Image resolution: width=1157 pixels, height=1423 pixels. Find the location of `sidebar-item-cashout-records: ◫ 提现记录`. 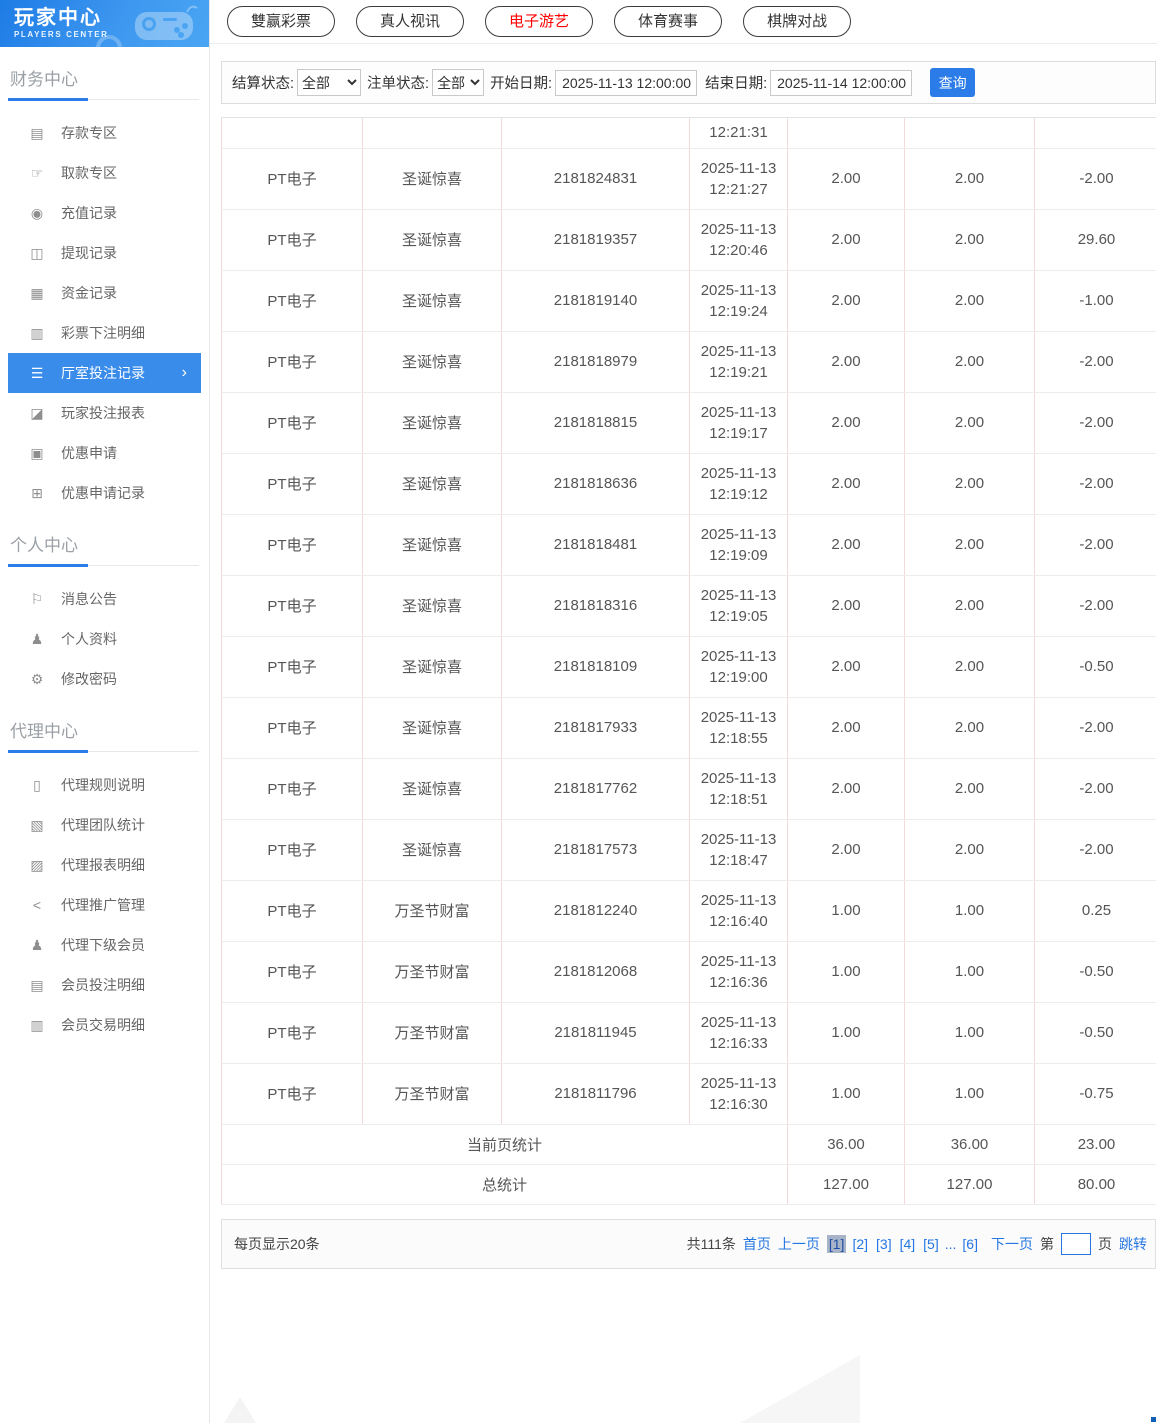

sidebar-item-cashout-records: ◫ 提现记录 is located at coordinates (104, 253).